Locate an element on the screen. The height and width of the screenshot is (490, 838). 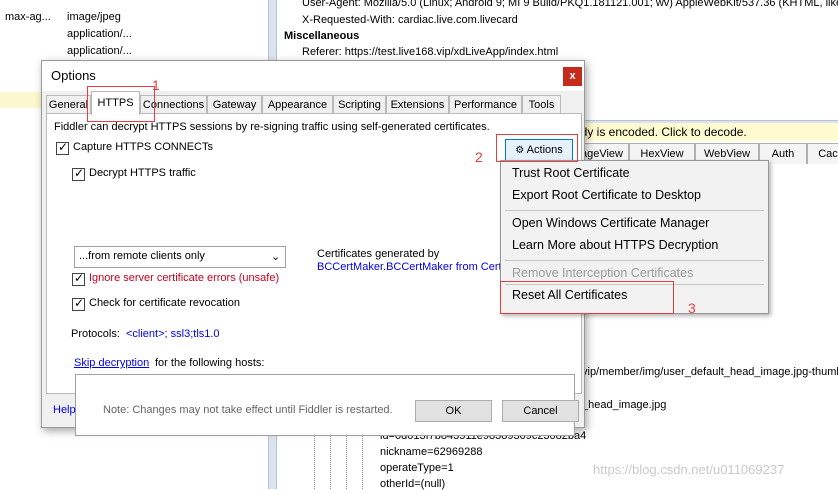
tab-https: HTTPS is located at coordinates (115, 103).